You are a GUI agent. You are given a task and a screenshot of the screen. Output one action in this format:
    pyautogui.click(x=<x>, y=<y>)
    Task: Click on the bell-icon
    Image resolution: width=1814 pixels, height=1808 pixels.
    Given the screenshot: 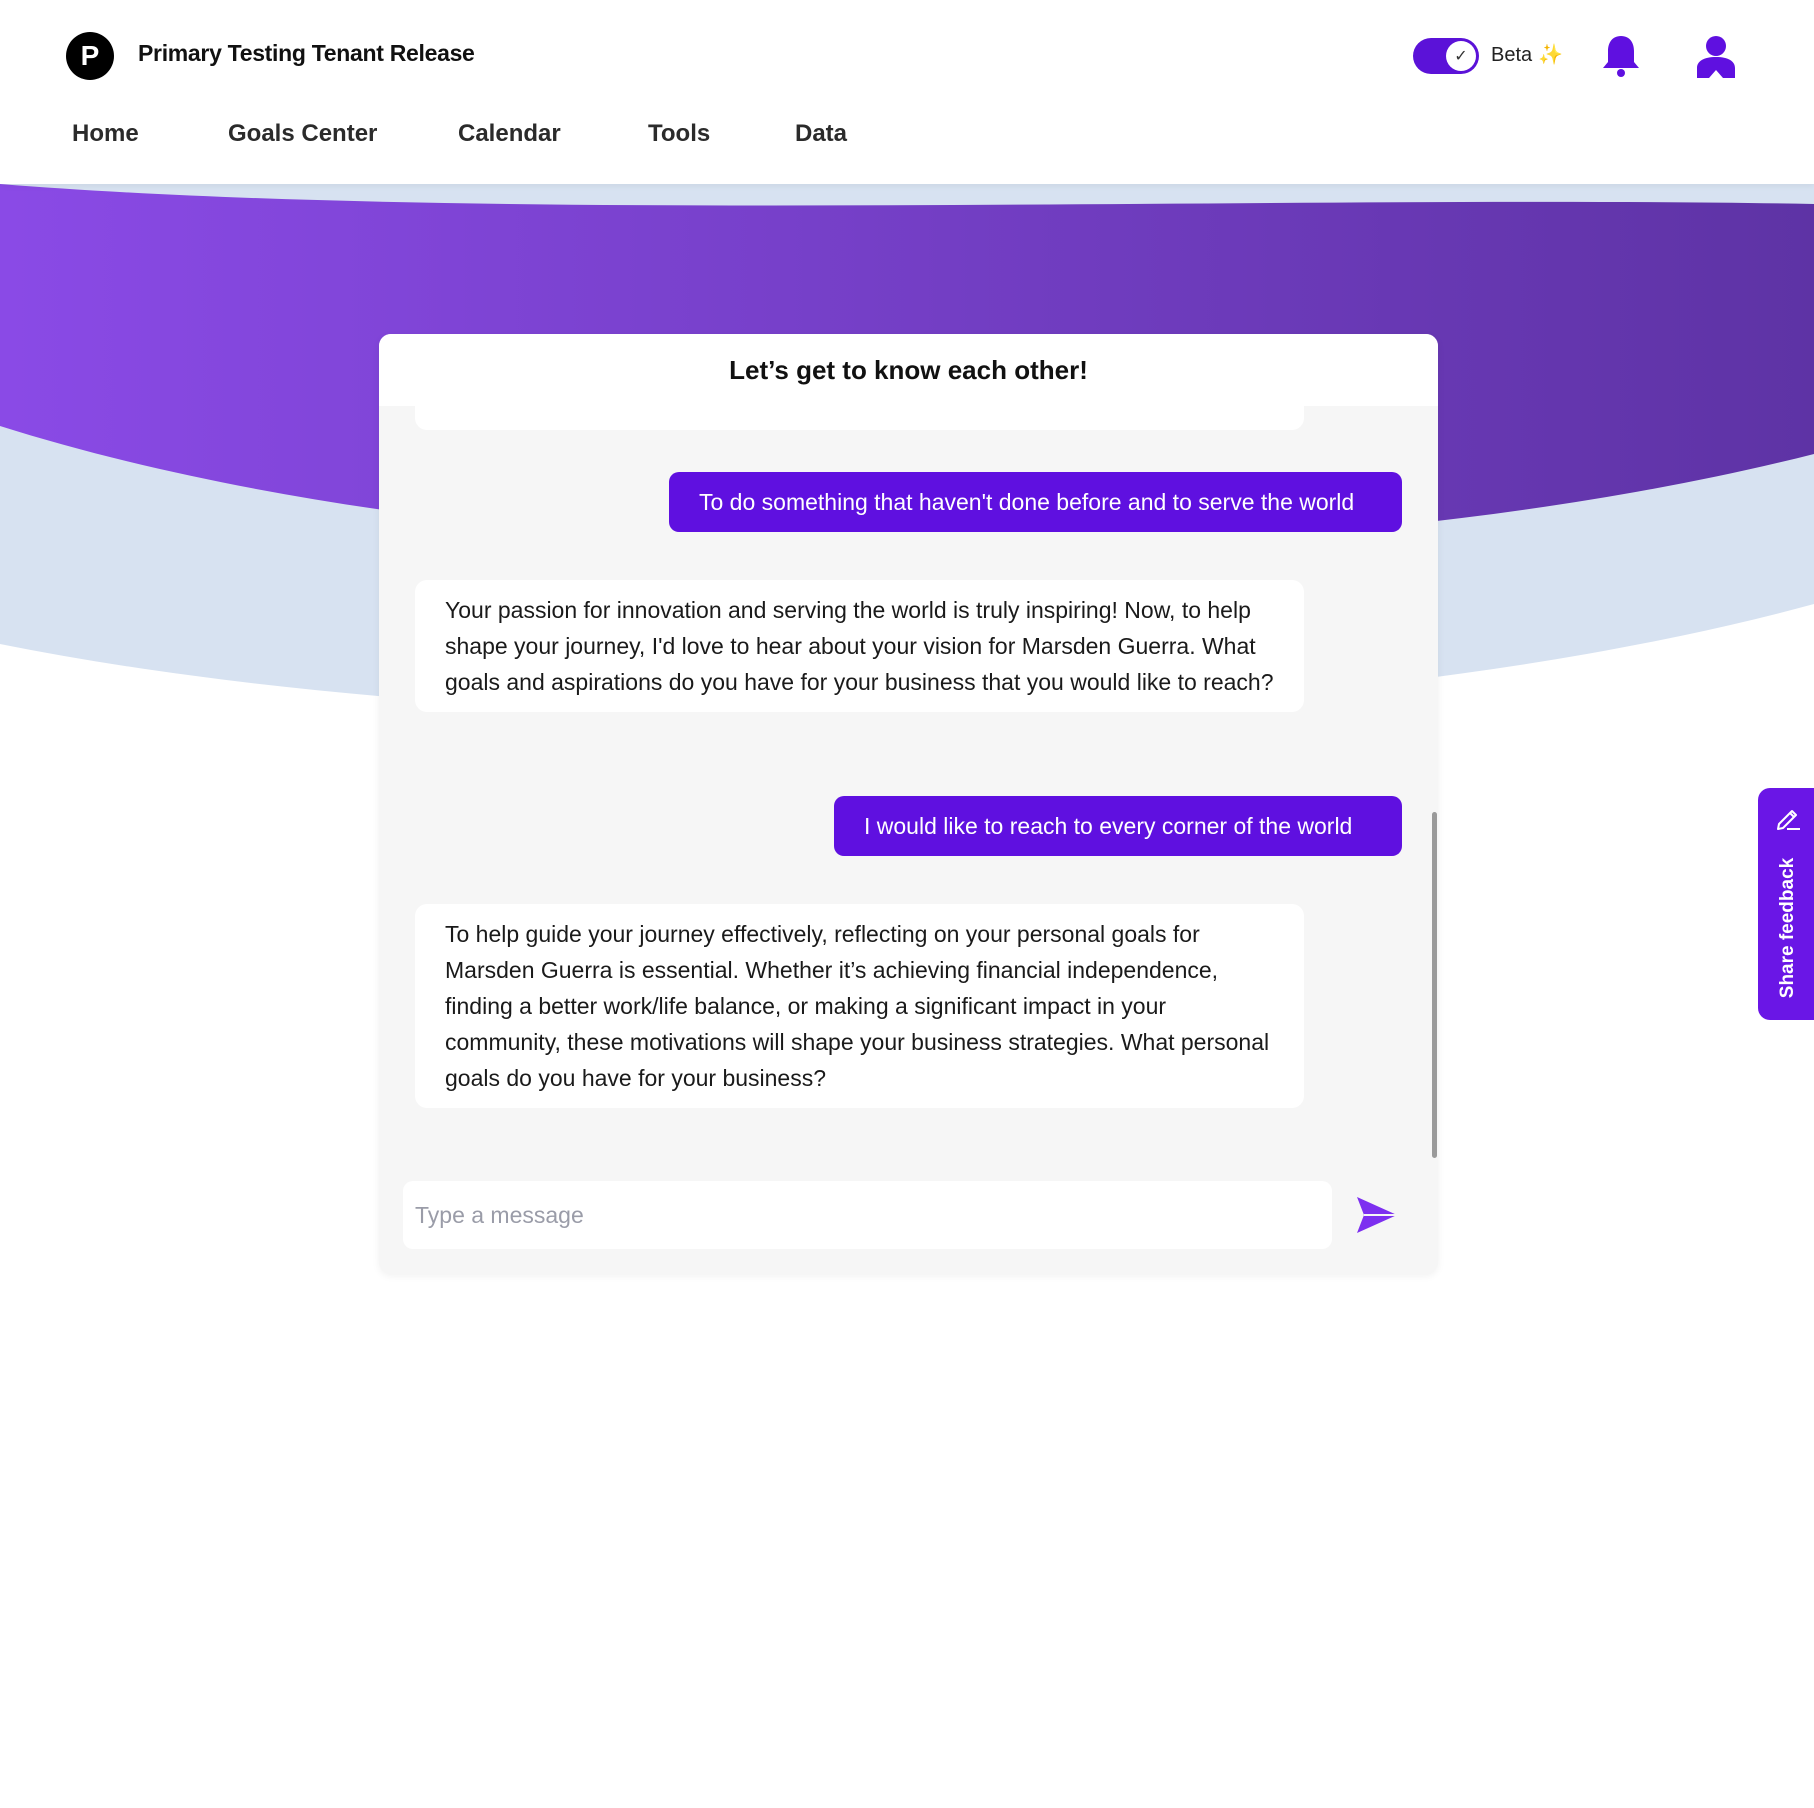 What is the action you would take?
    pyautogui.click(x=1621, y=56)
    